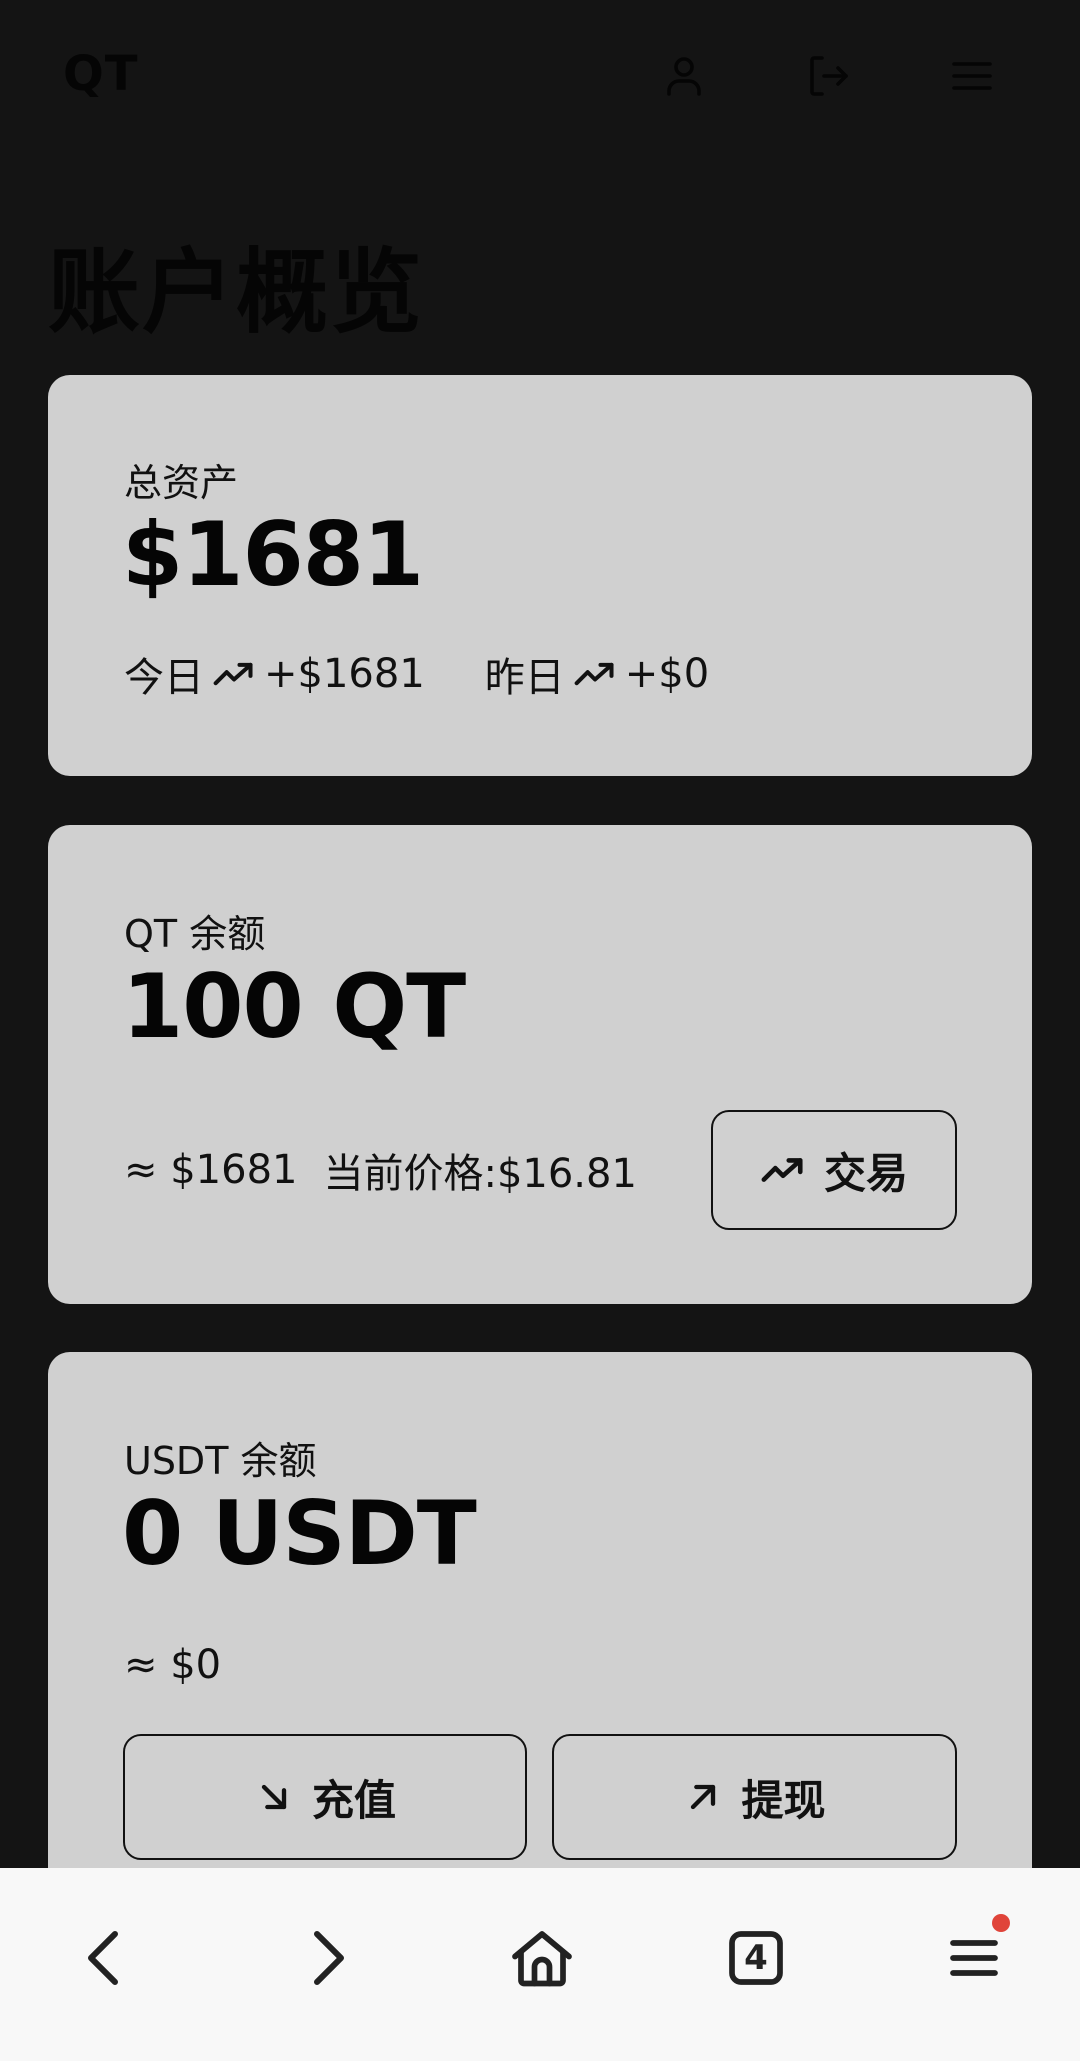 This screenshot has width=1080, height=2061. Describe the element at coordinates (106, 1958) in the screenshot. I see `chevron-left-icon` at that location.